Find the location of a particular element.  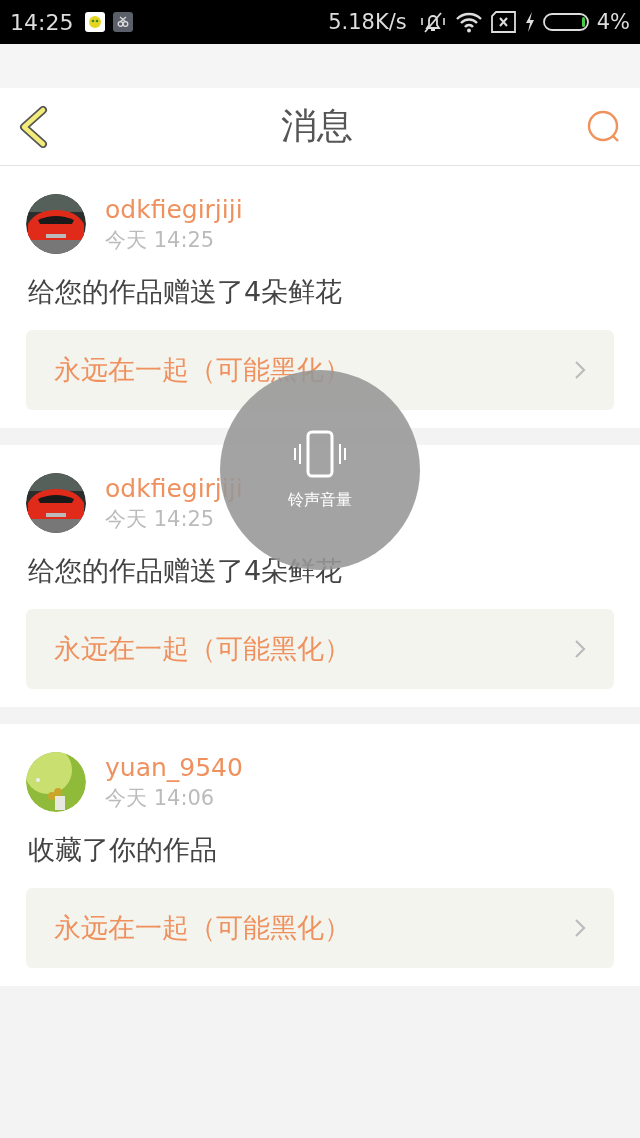

message-time: 今天 14:06 is located at coordinates (160, 798).